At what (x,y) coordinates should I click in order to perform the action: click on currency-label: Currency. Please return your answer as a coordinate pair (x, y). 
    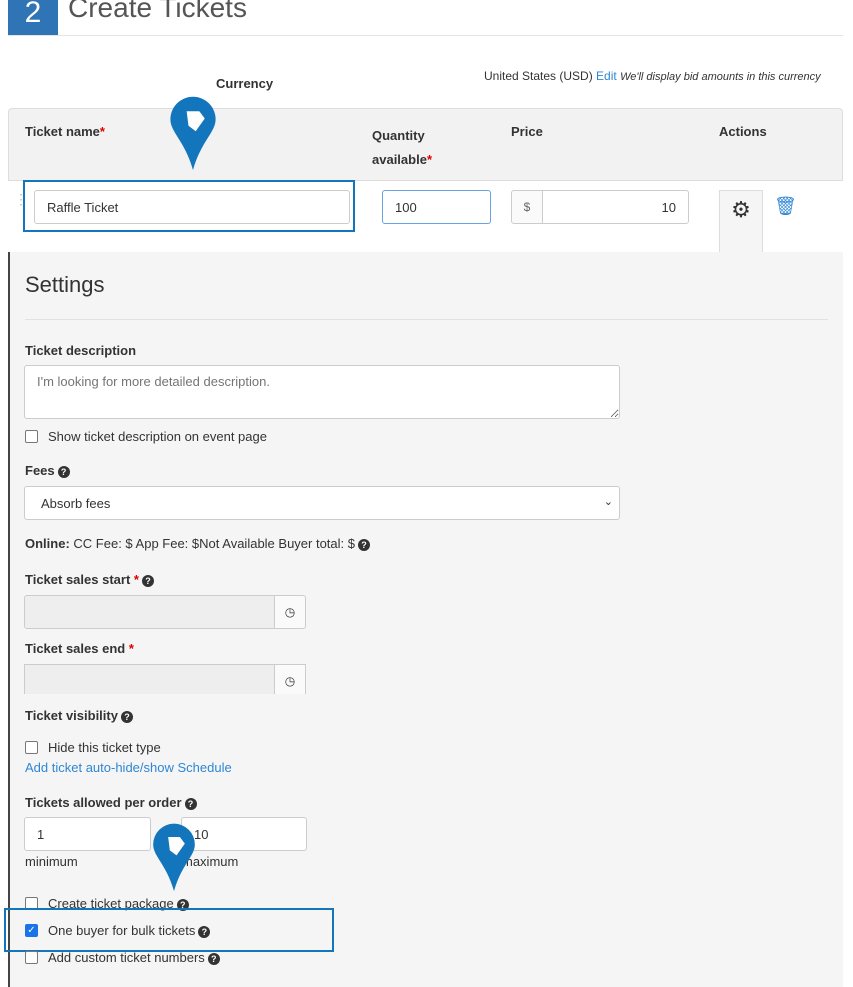
    Looking at the image, I should click on (245, 83).